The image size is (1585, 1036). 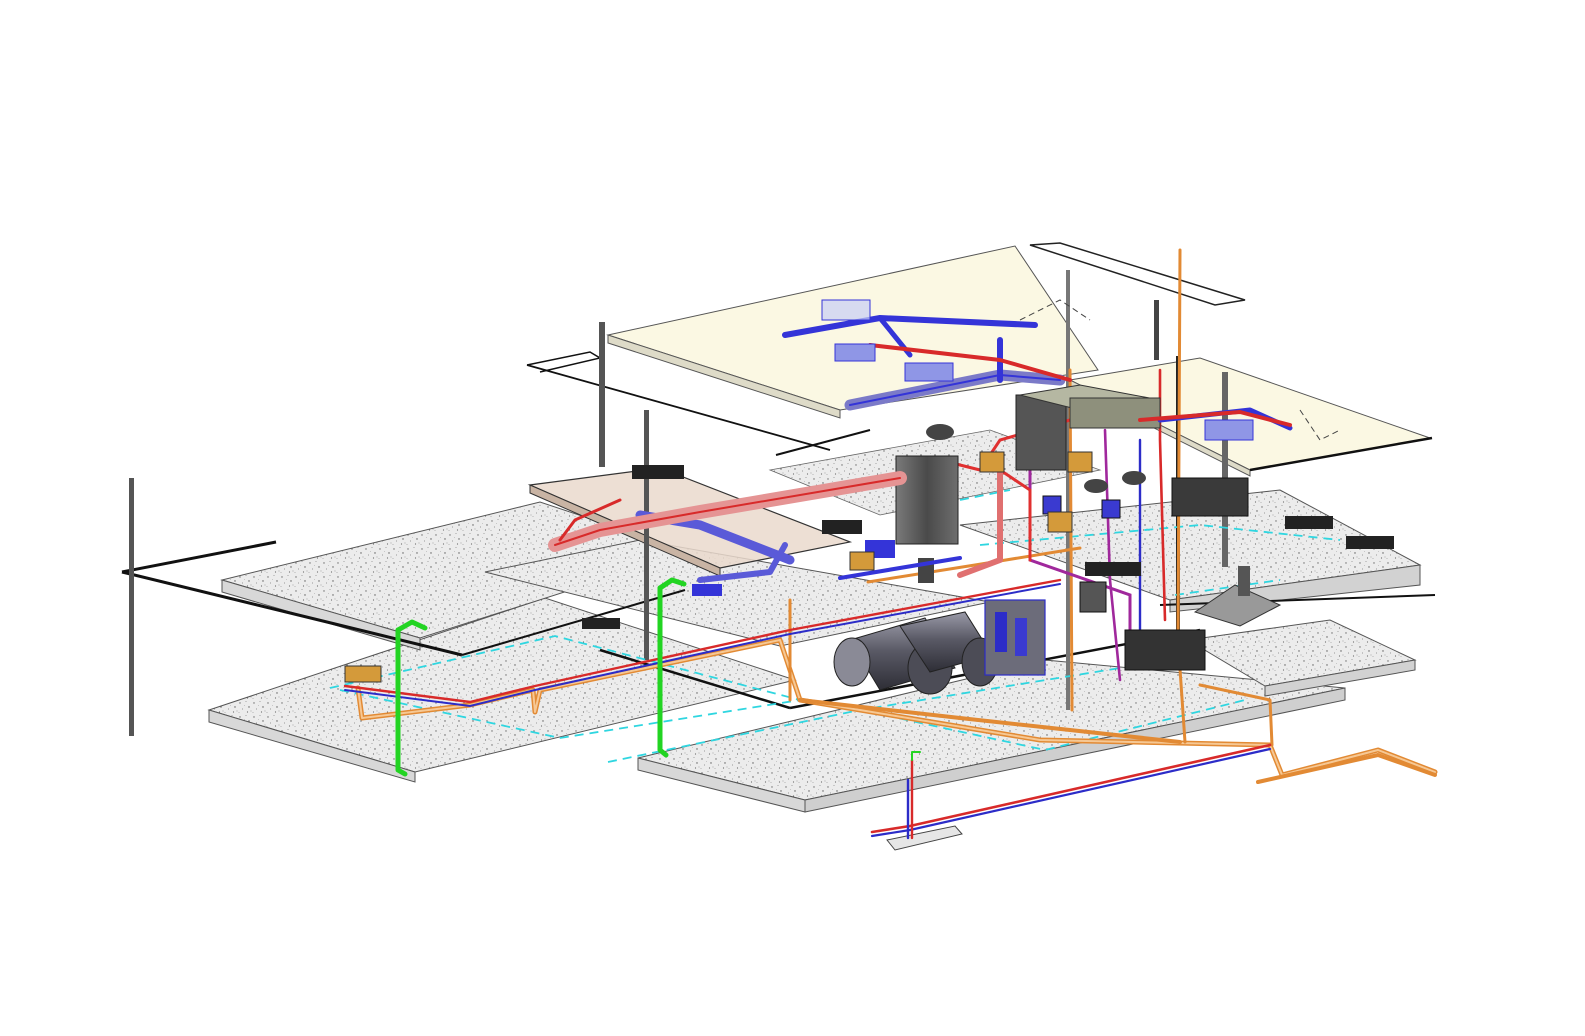 I want to click on chiller, so click(x=1210, y=497).